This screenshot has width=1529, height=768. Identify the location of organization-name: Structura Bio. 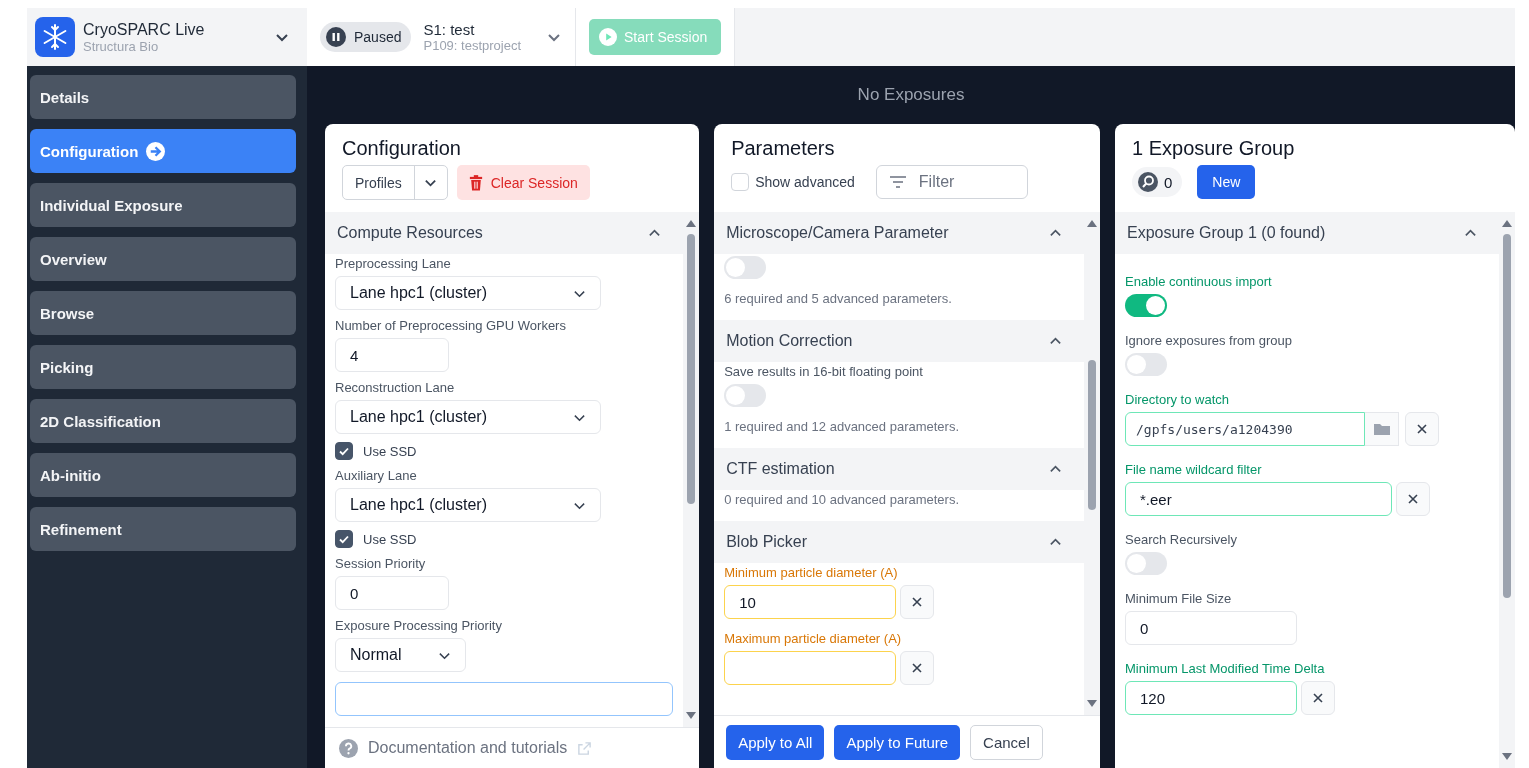
(121, 46).